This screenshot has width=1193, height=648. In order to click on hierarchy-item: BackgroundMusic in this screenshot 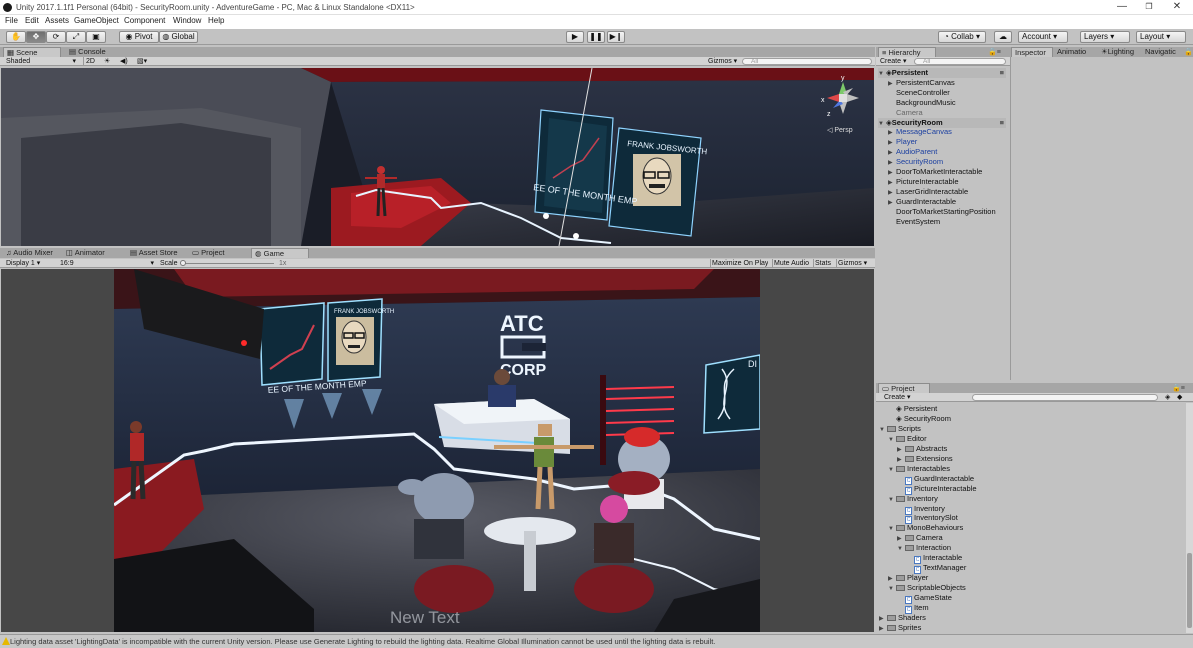, I will do `click(922, 103)`.